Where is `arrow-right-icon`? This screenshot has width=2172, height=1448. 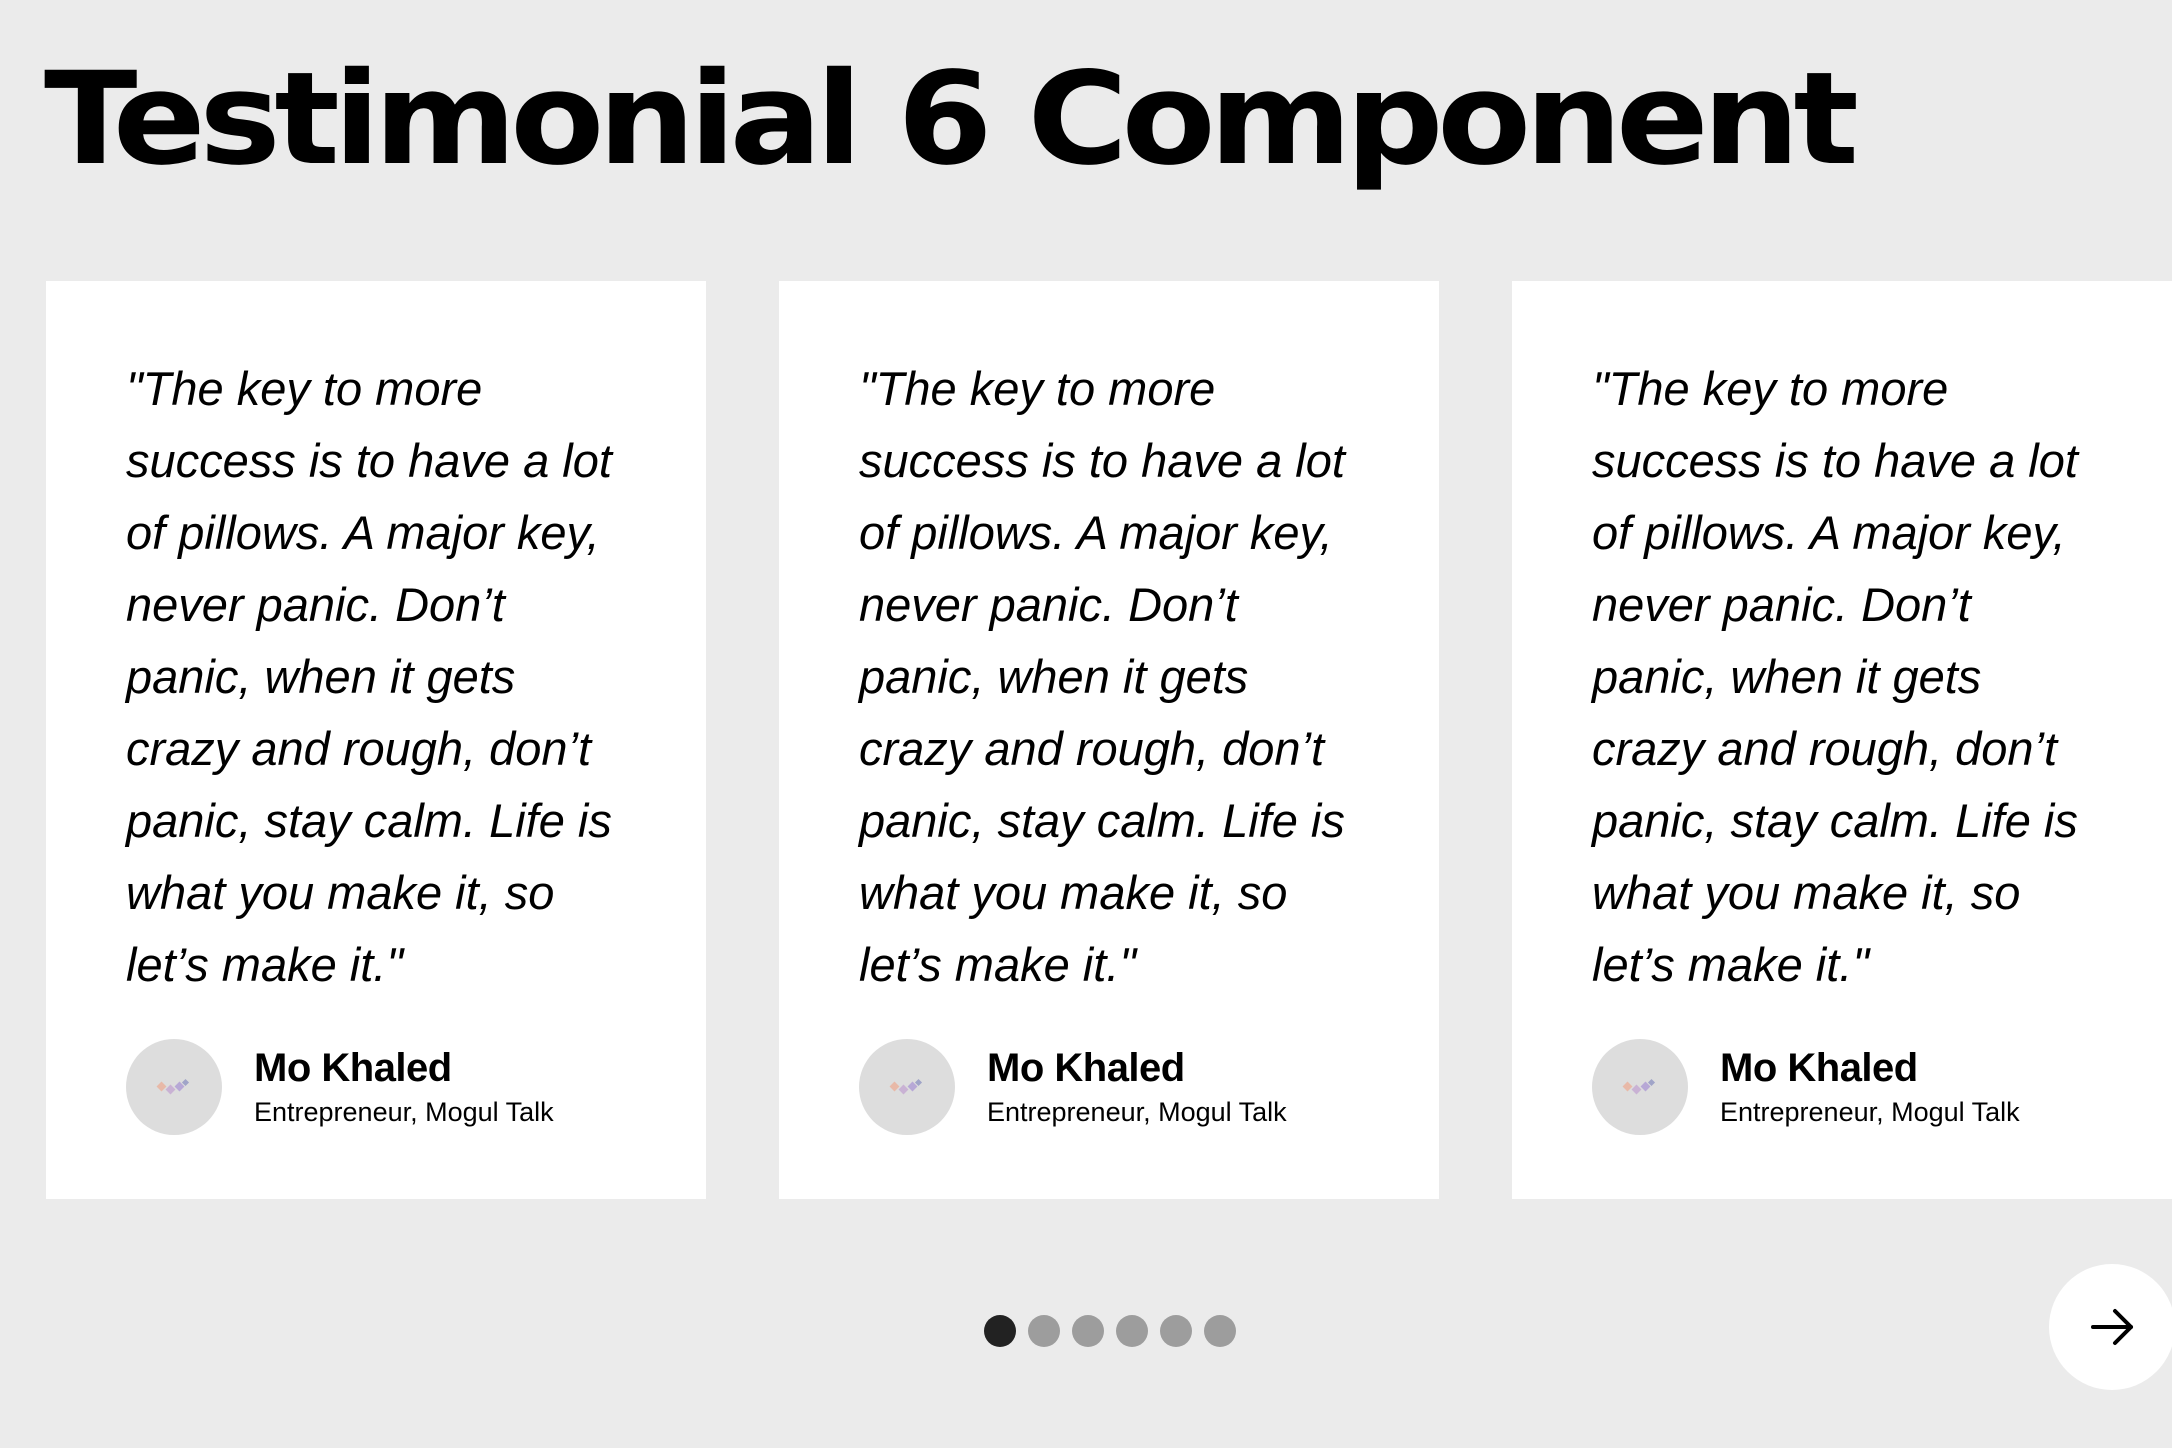 arrow-right-icon is located at coordinates (2112, 1327).